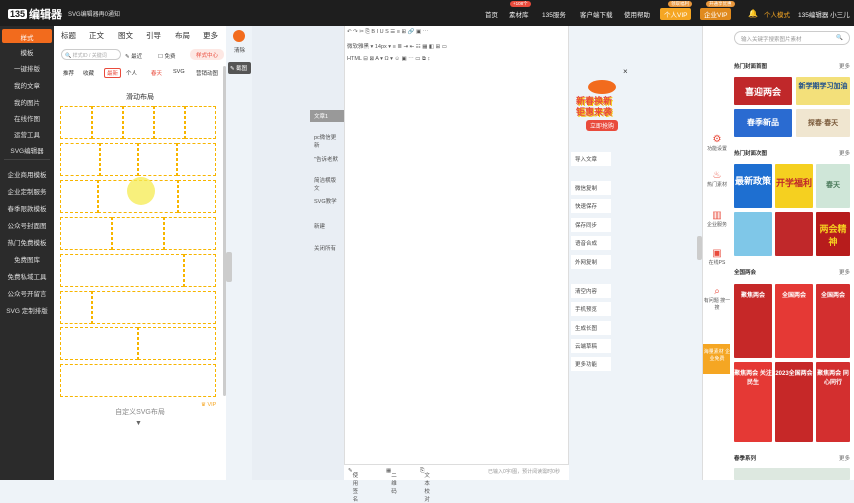 The width and height of the screenshot is (854, 503). Describe the element at coordinates (182, 35) in the screenshot. I see `tab-layout: 布局` at that location.